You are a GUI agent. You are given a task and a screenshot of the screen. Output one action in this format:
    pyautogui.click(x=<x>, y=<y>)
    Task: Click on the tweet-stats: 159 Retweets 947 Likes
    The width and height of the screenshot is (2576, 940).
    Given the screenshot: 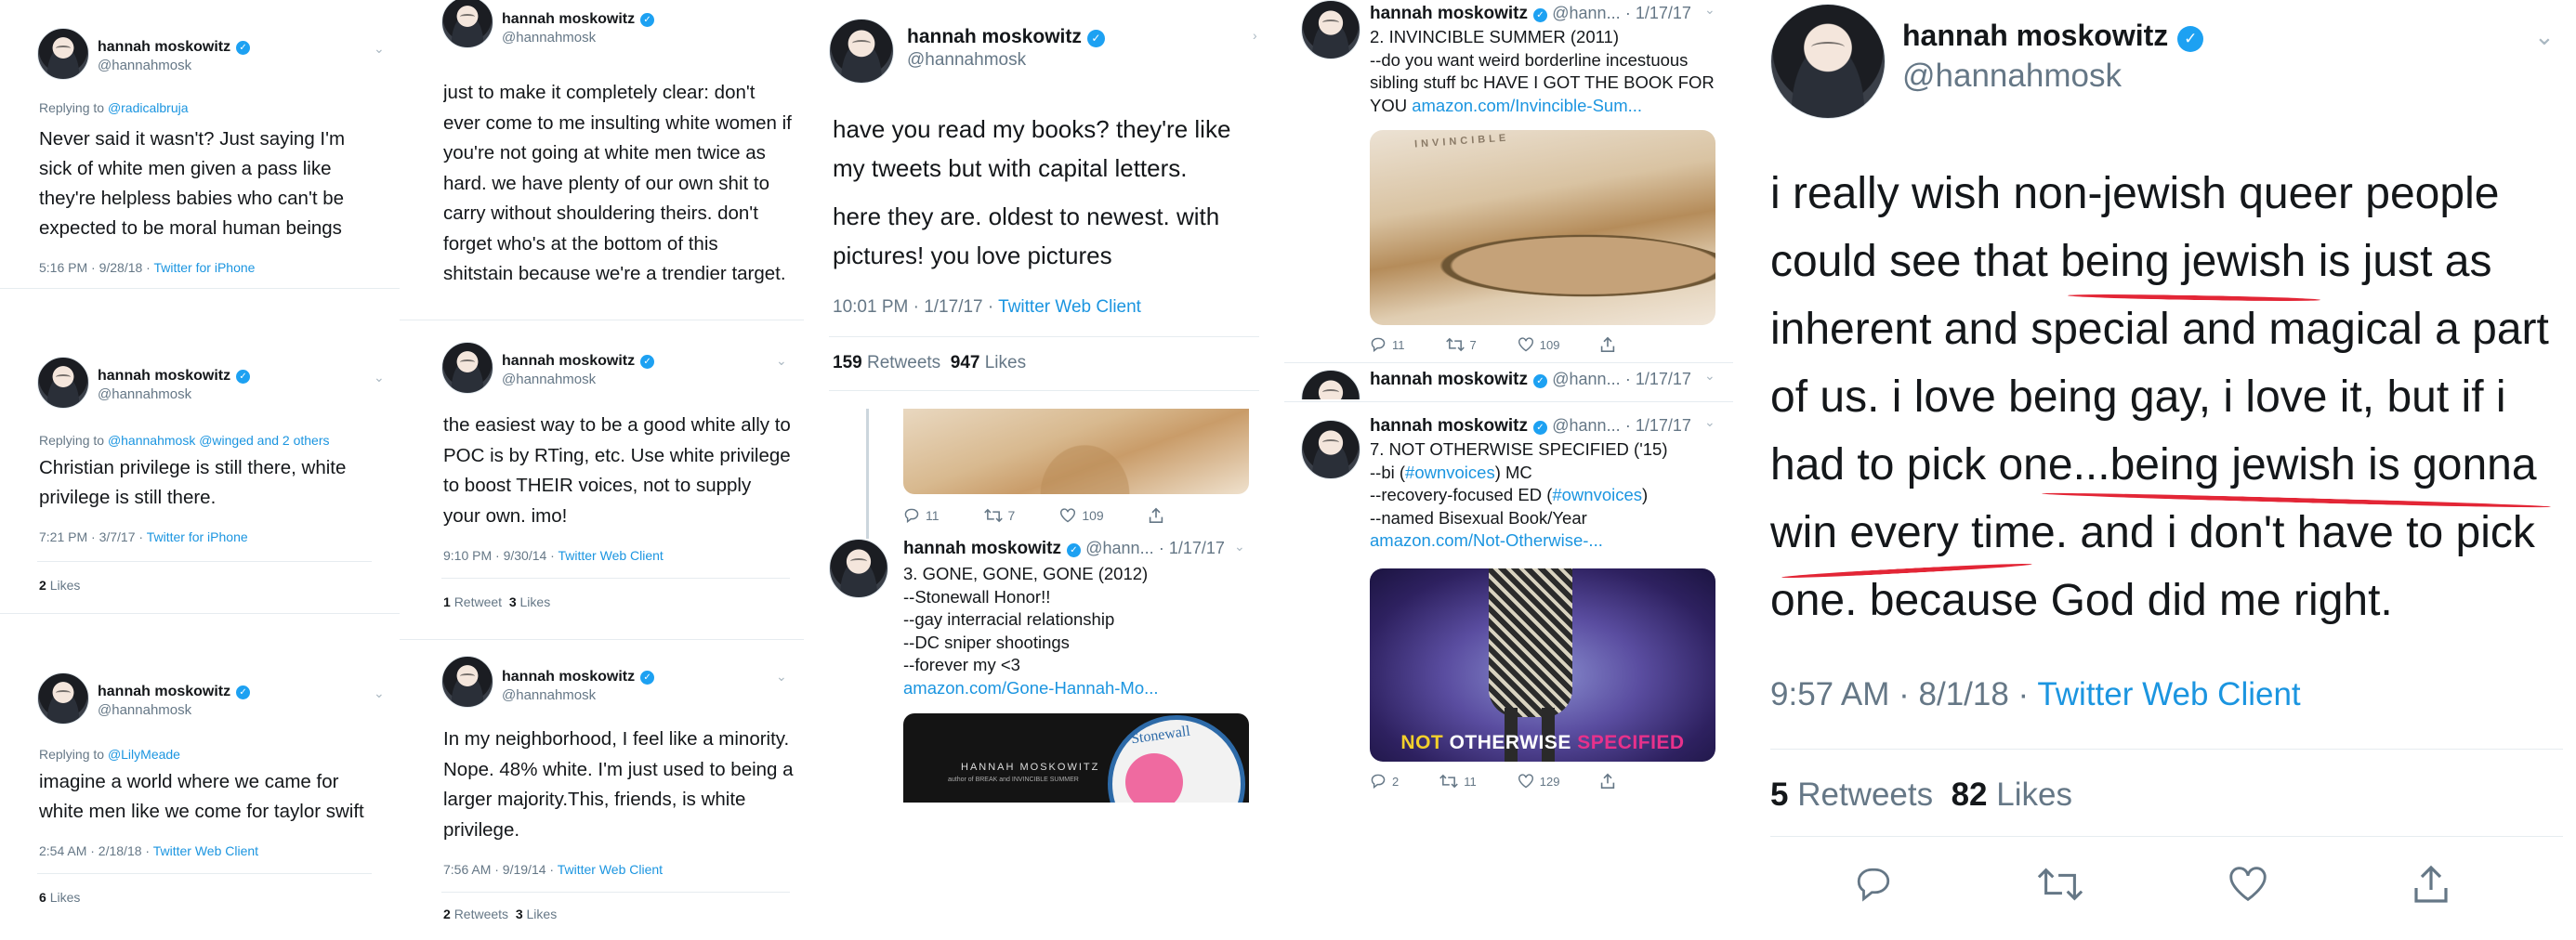 What is the action you would take?
    pyautogui.click(x=929, y=363)
    